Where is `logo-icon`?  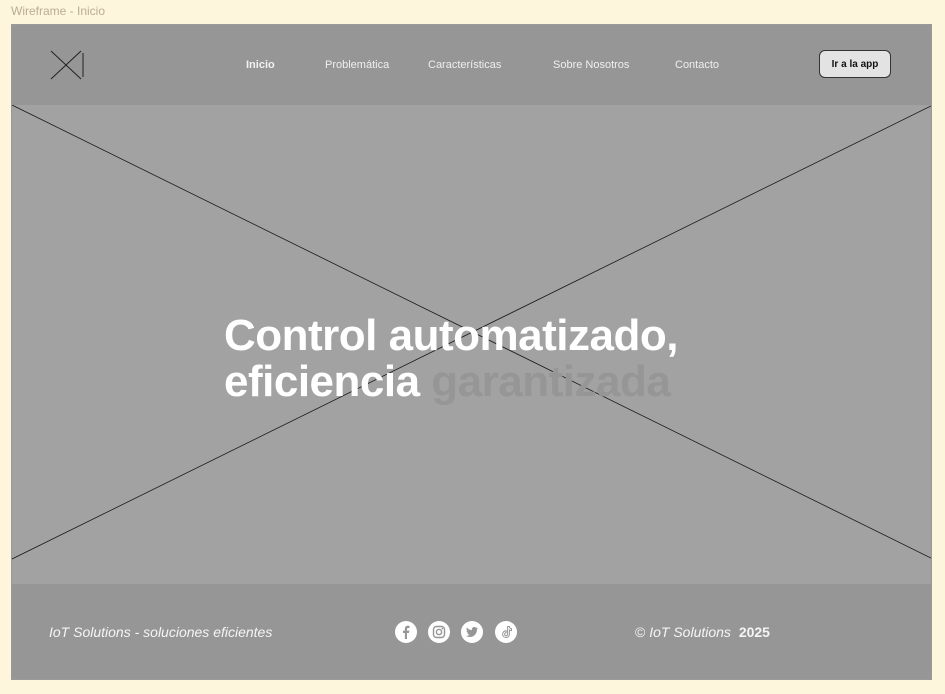
logo-icon is located at coordinates (67, 65).